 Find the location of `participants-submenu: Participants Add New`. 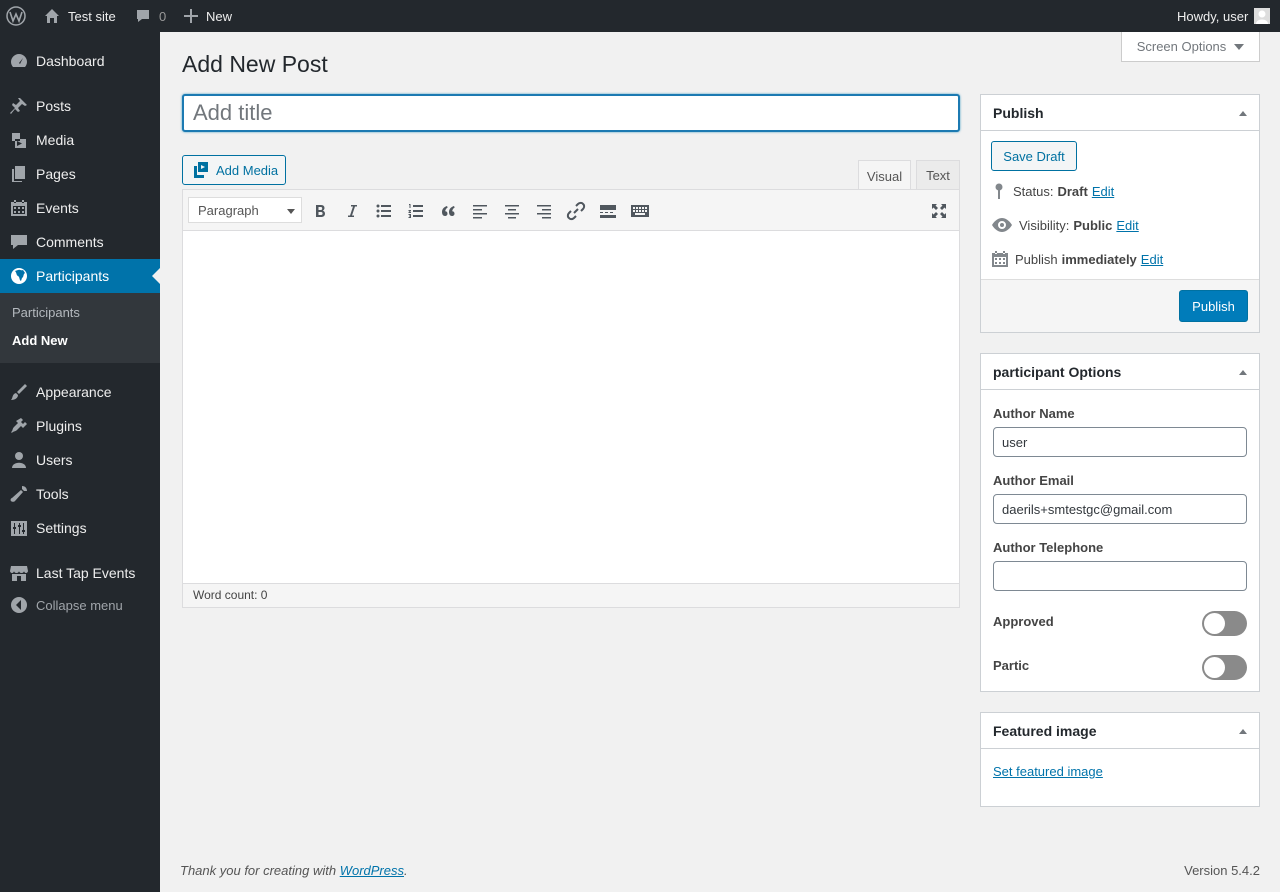

participants-submenu: Participants Add New is located at coordinates (80, 328).